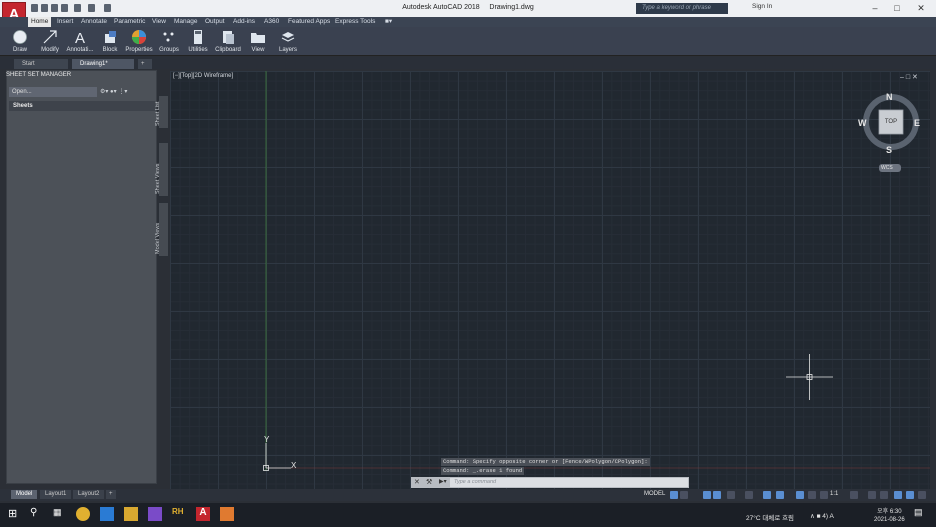  What do you see at coordinates (159, 22) in the screenshot?
I see `tab-view: View` at bounding box center [159, 22].